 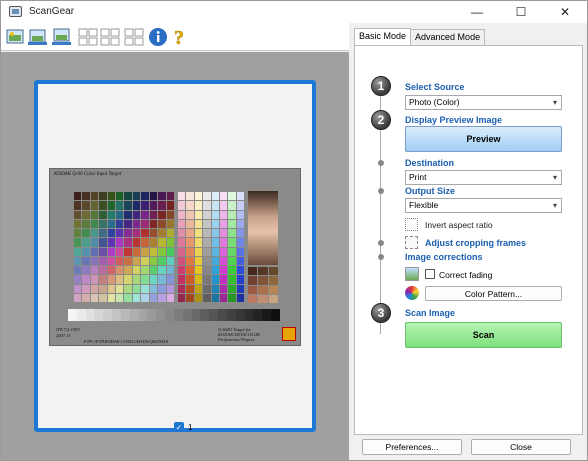 I want to click on grayscale-strip, so click(x=174, y=315).